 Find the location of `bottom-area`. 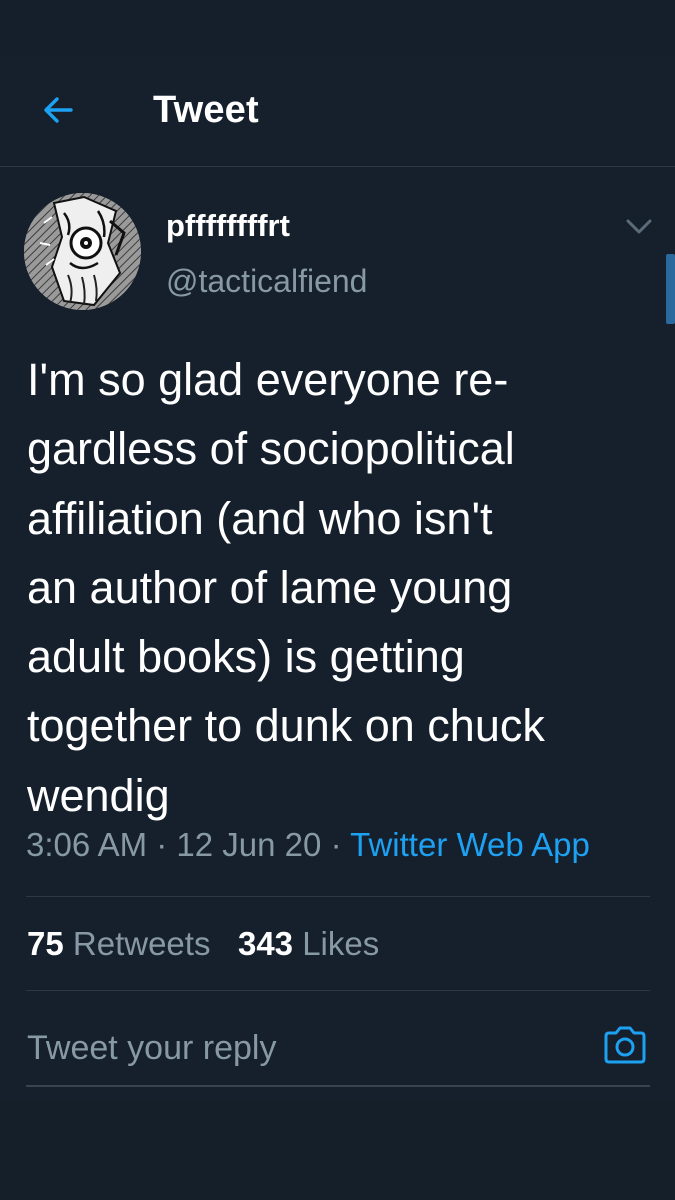

bottom-area is located at coordinates (337, 1150).